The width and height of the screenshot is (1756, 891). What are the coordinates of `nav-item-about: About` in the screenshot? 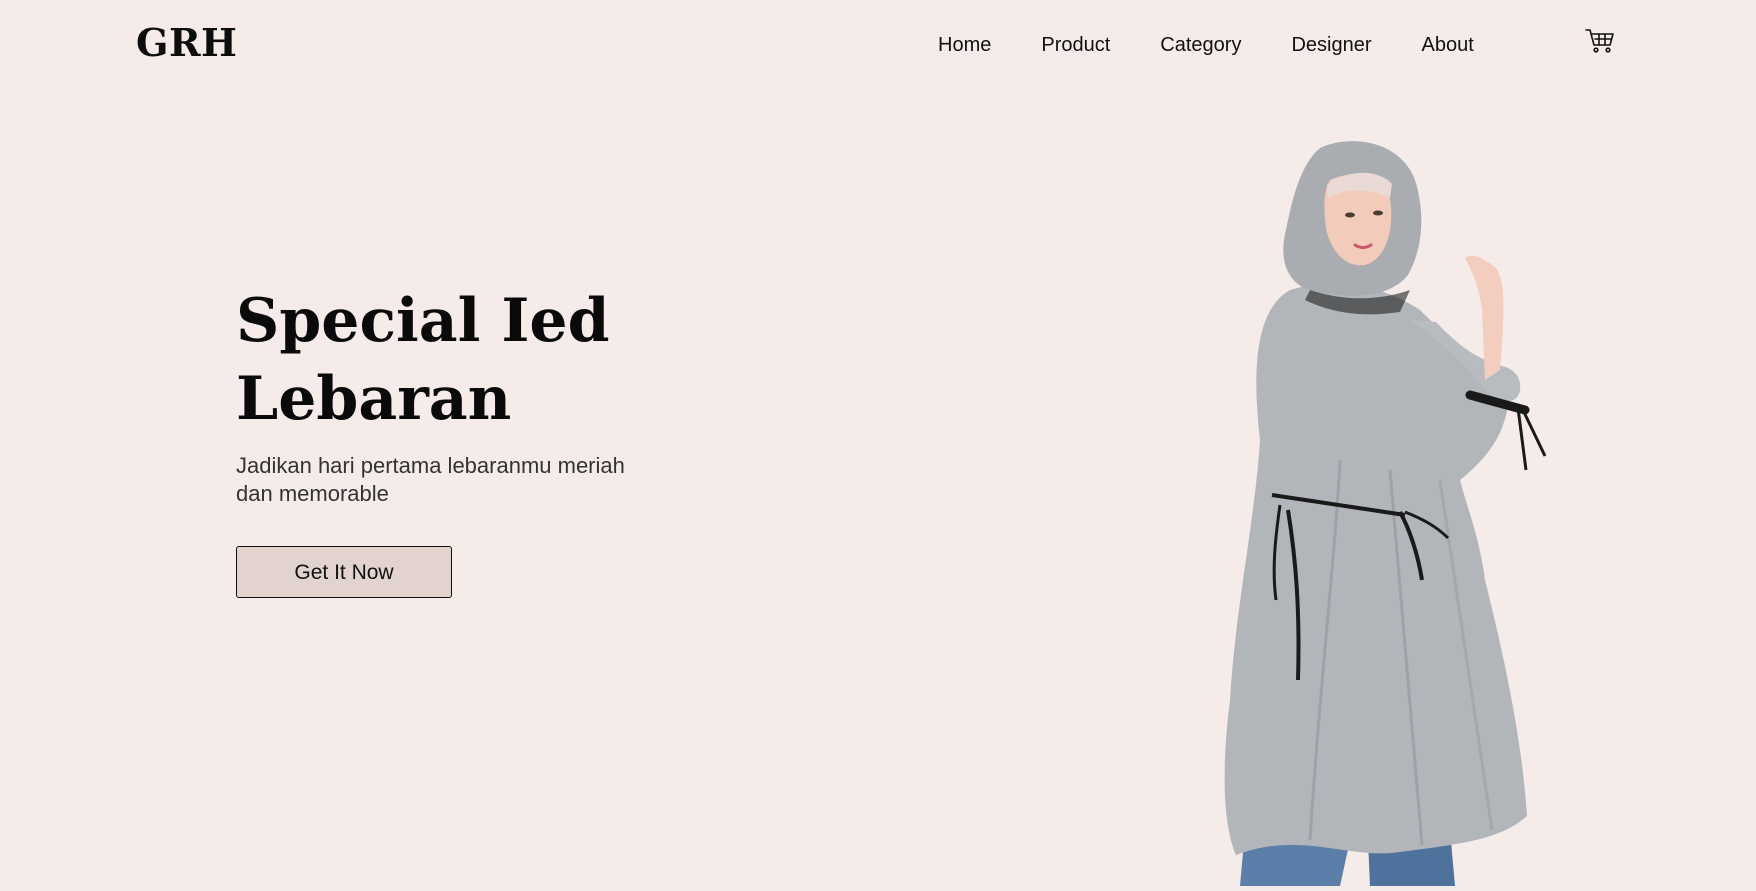 It's located at (1448, 45).